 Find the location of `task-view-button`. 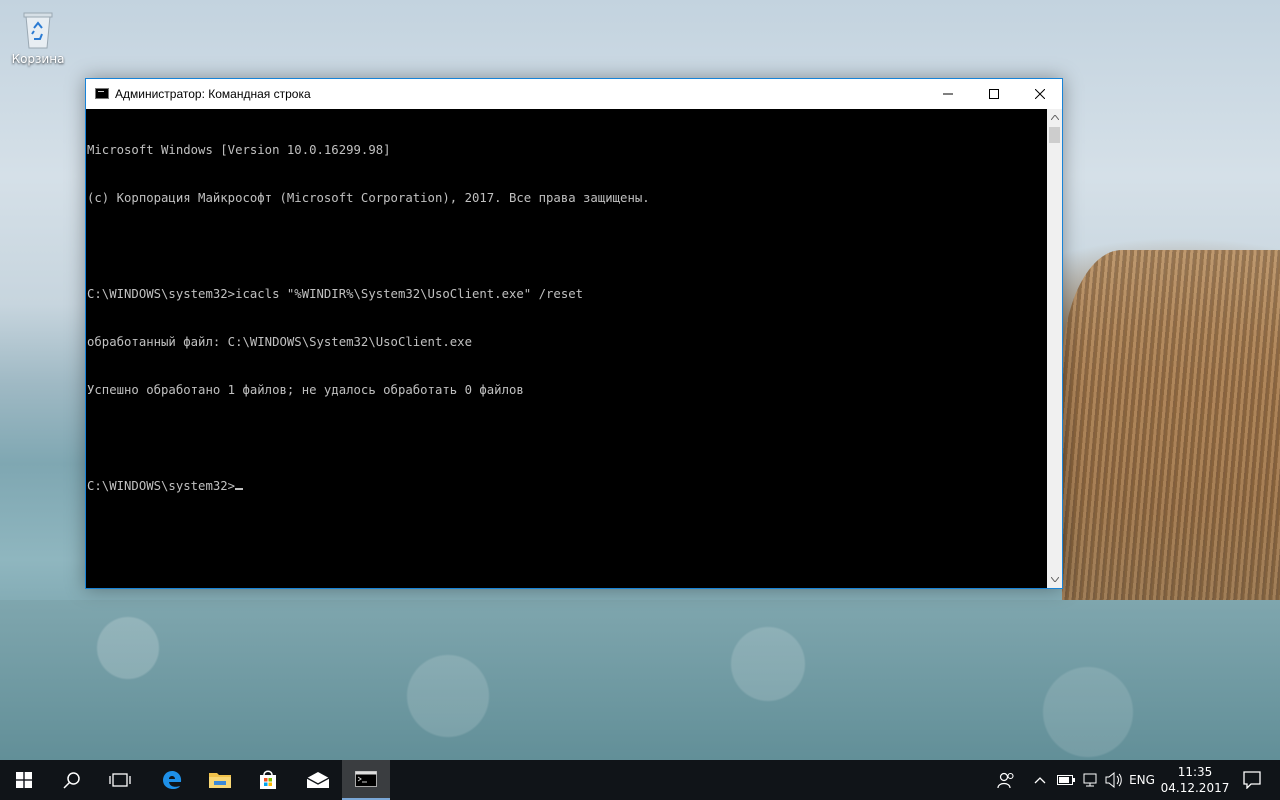

task-view-button is located at coordinates (120, 780).